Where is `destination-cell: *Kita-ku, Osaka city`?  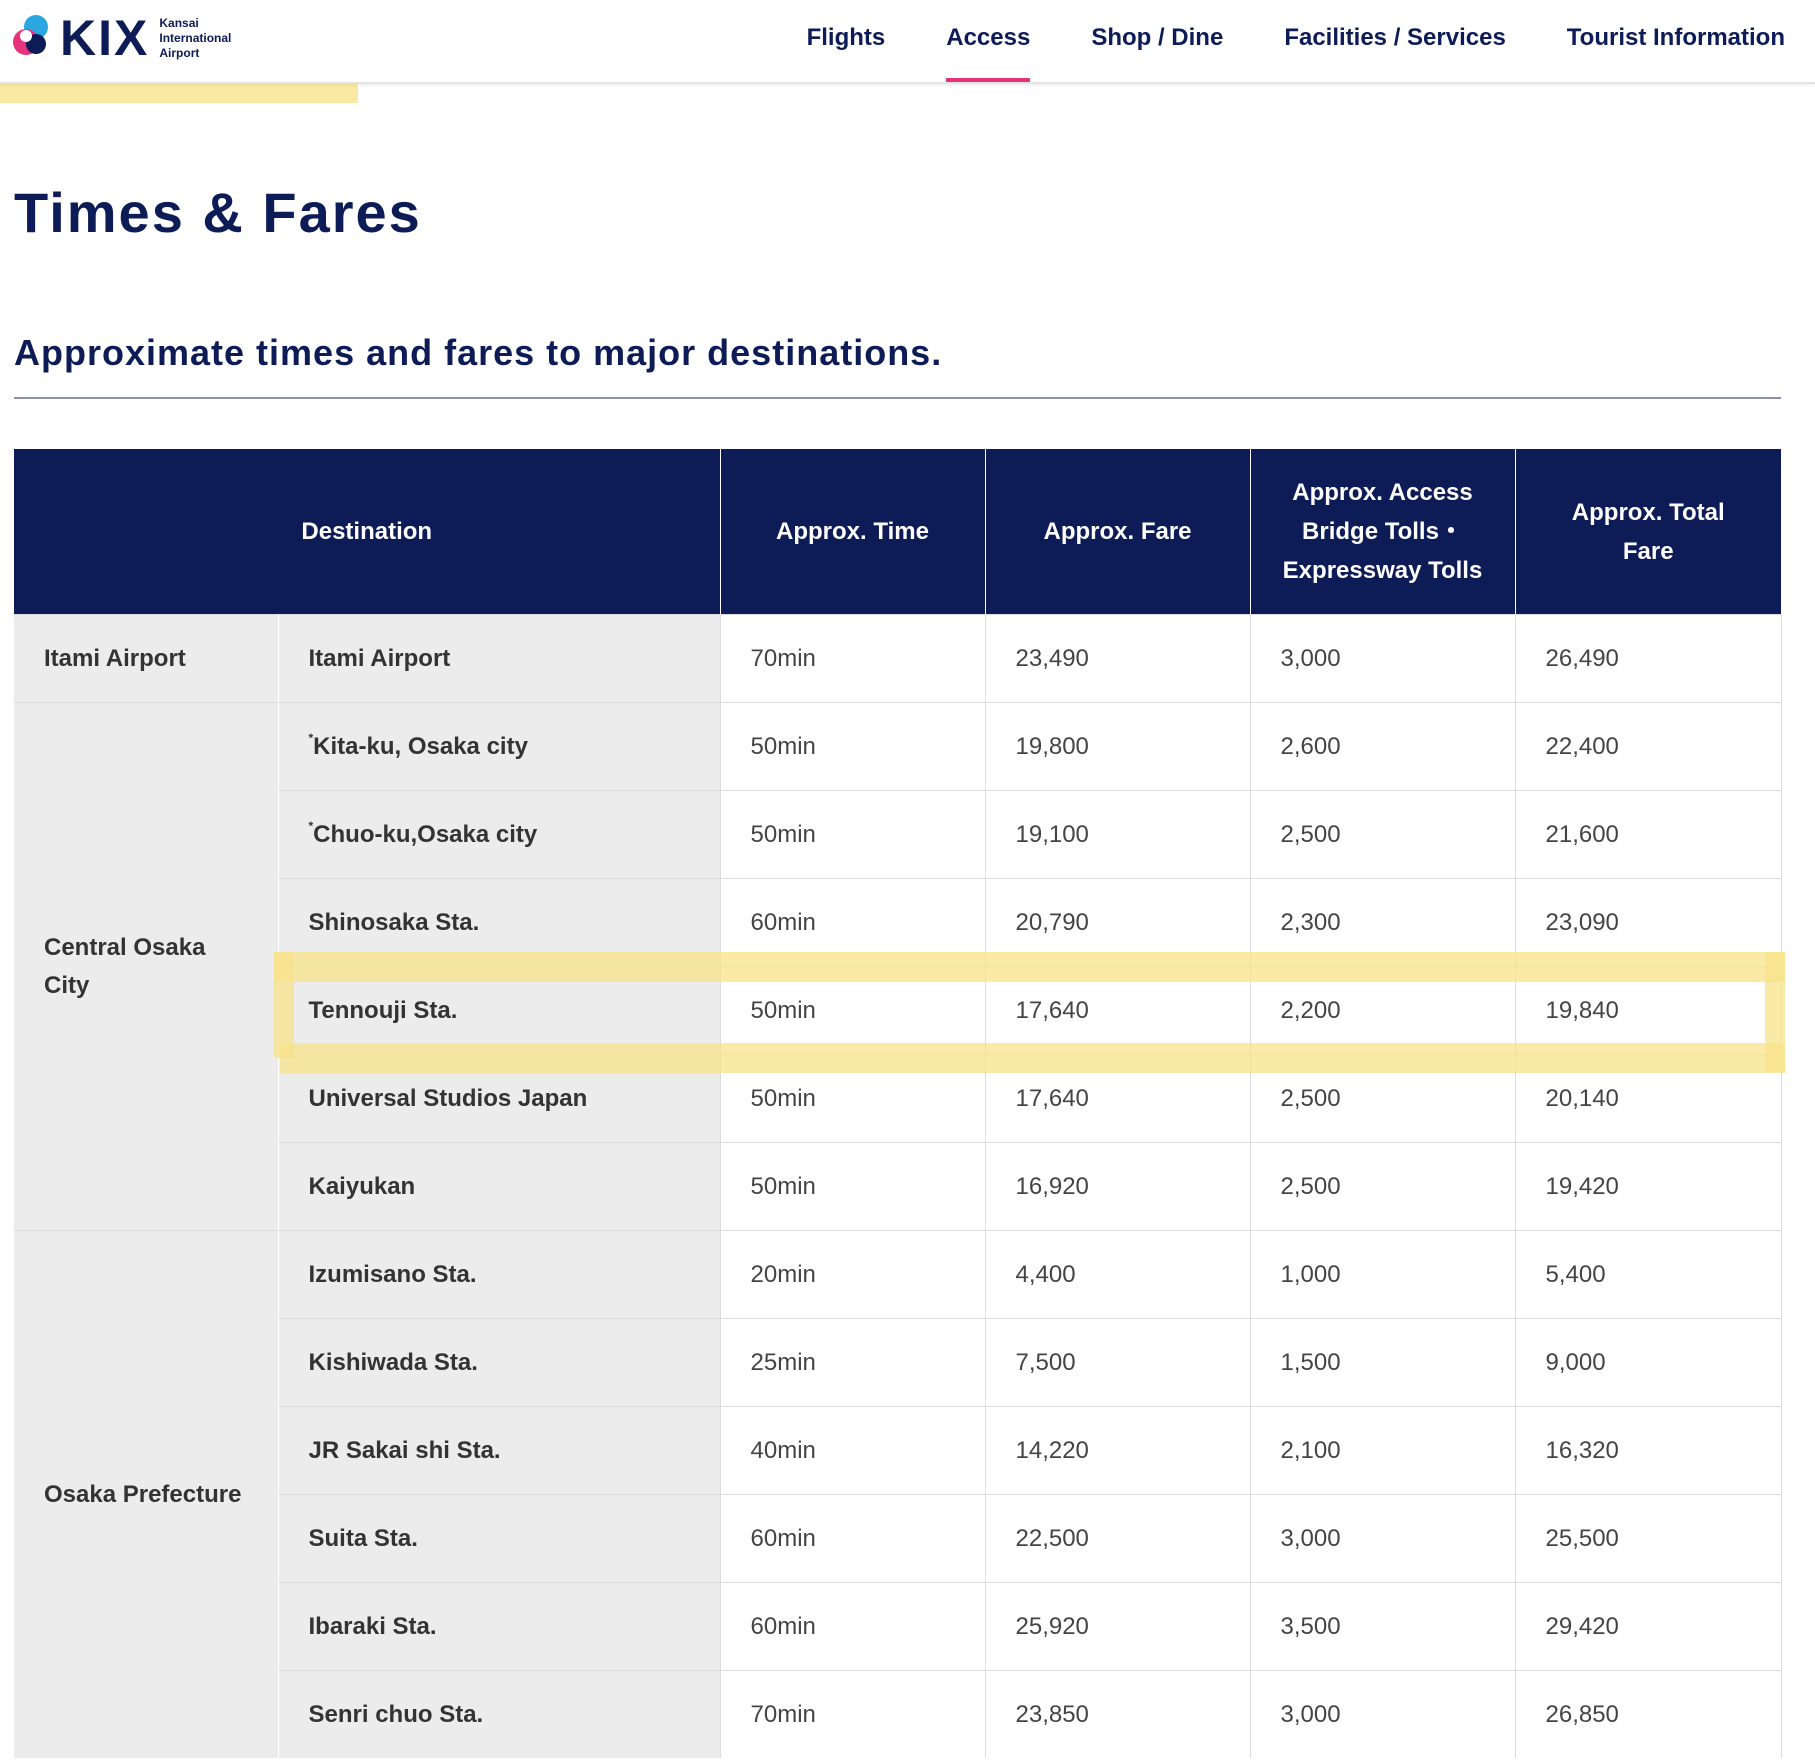
destination-cell: *Kita-ku, Osaka city is located at coordinates (499, 746).